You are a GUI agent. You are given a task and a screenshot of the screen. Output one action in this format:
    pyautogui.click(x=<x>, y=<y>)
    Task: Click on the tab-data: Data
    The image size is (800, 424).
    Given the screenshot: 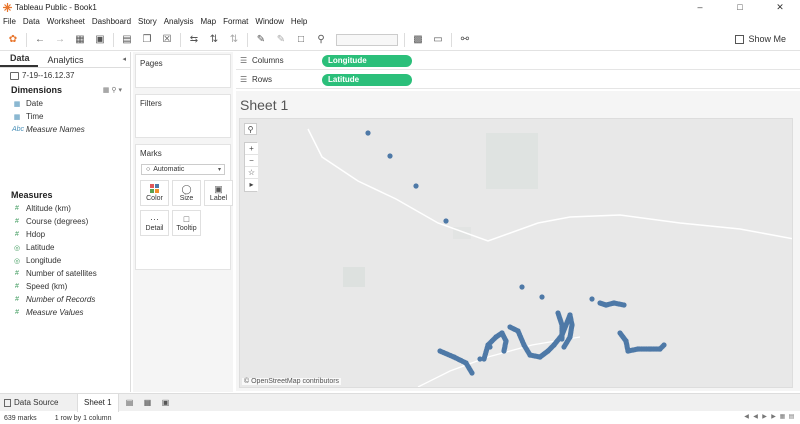 What is the action you would take?
    pyautogui.click(x=19, y=60)
    